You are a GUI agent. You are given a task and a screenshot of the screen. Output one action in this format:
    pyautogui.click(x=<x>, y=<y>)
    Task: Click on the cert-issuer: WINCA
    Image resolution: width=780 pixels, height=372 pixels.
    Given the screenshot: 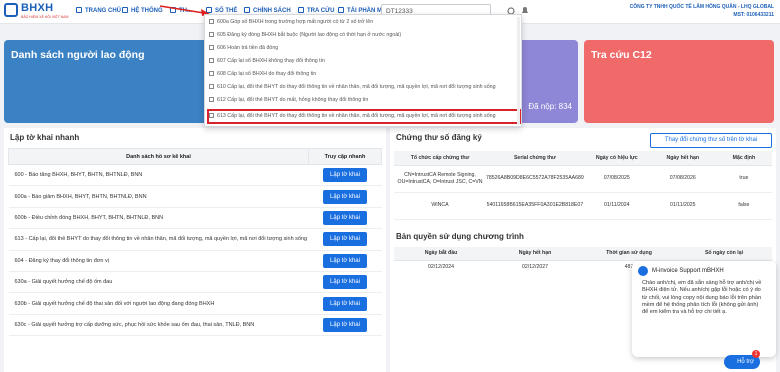 What is the action you would take?
    pyautogui.click(x=440, y=206)
    